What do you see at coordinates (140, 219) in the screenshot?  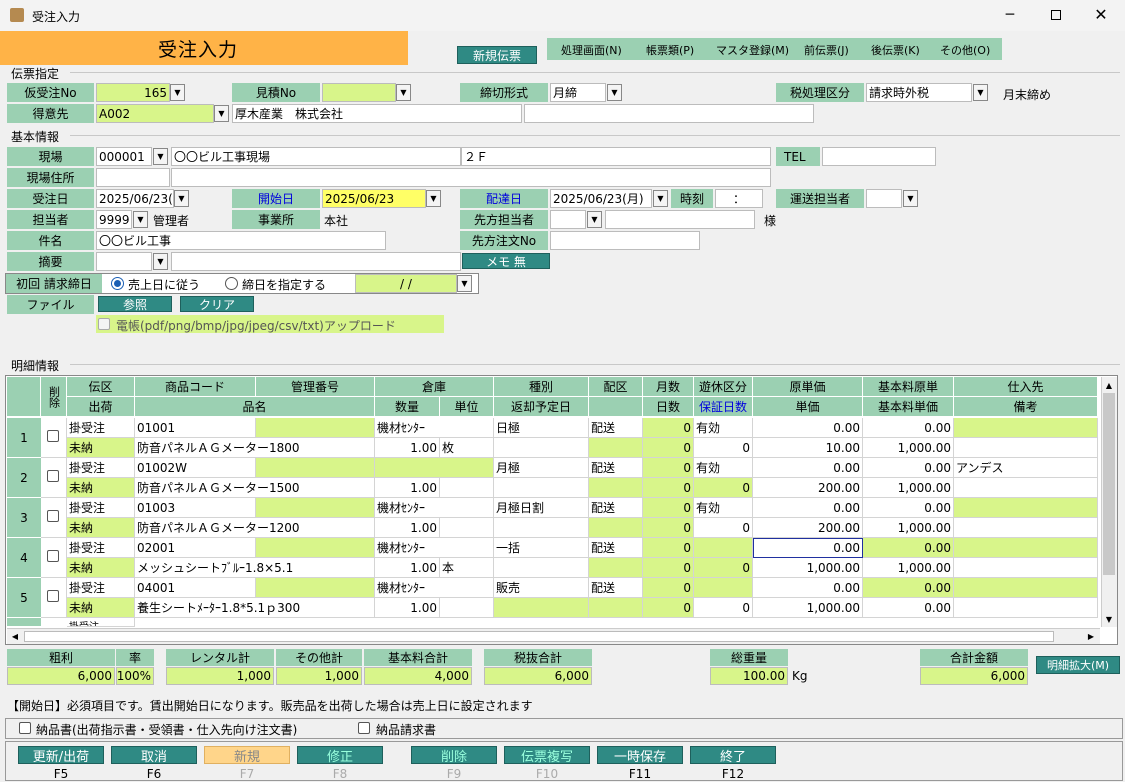 I see `tanto-dropdown: ▼` at bounding box center [140, 219].